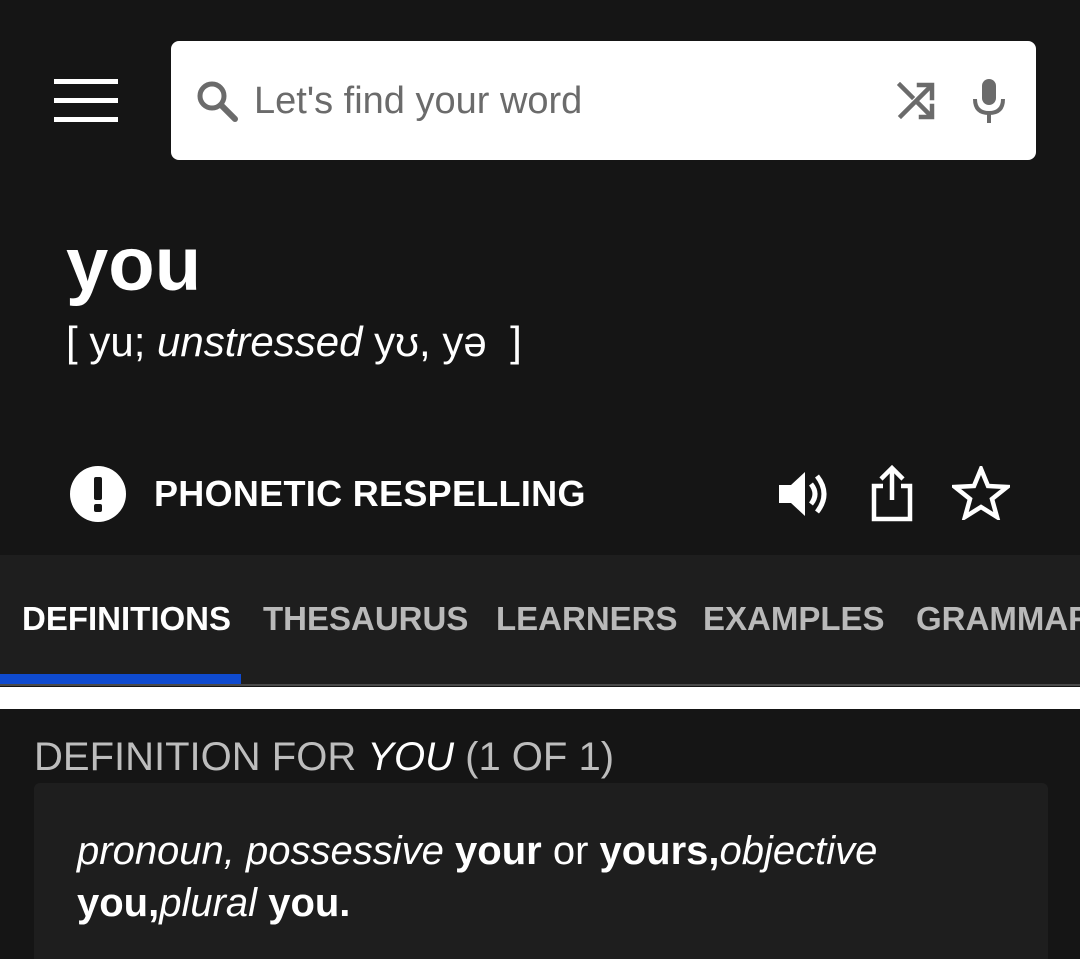  What do you see at coordinates (126, 619) in the screenshot?
I see `tab-definitions: DEFINITIONS` at bounding box center [126, 619].